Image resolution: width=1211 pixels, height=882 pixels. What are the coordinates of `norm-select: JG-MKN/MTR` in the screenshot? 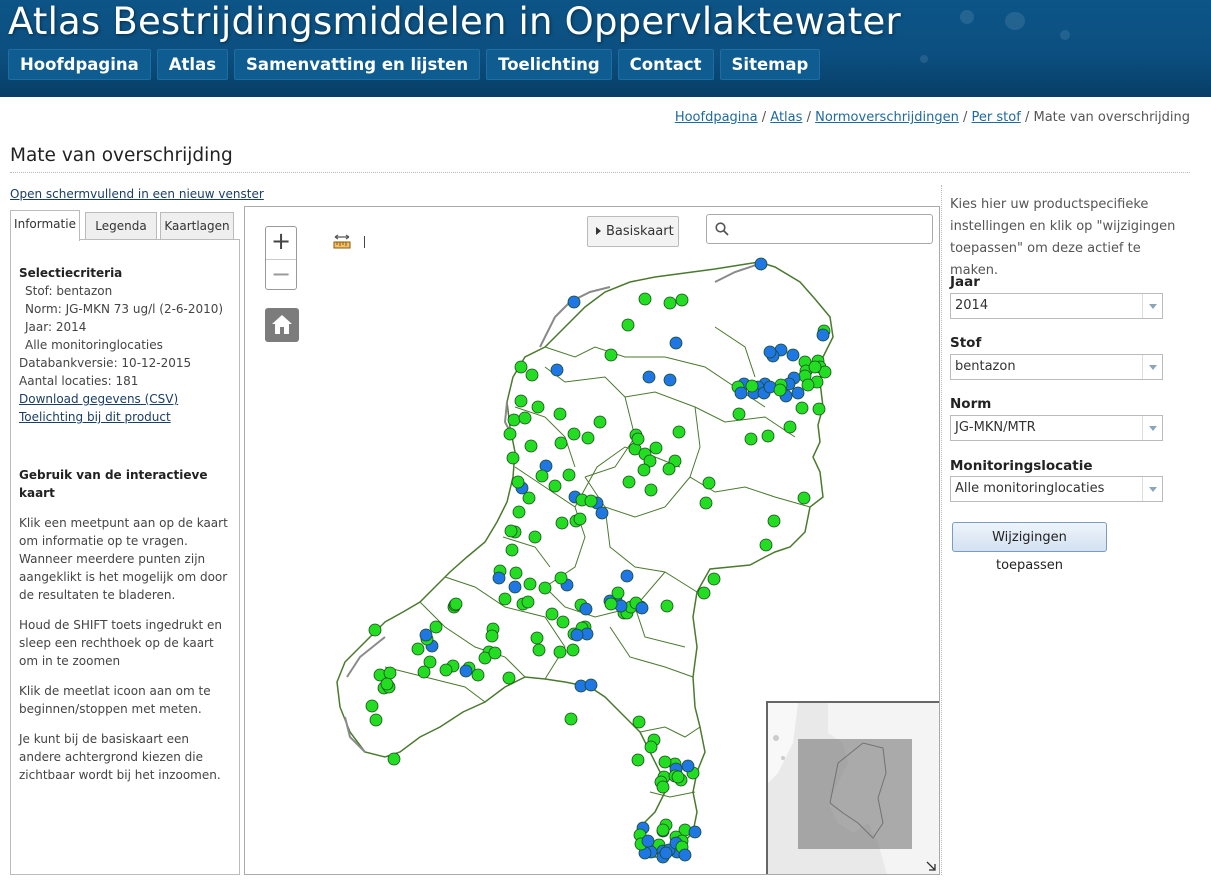 It's located at (1056, 428).